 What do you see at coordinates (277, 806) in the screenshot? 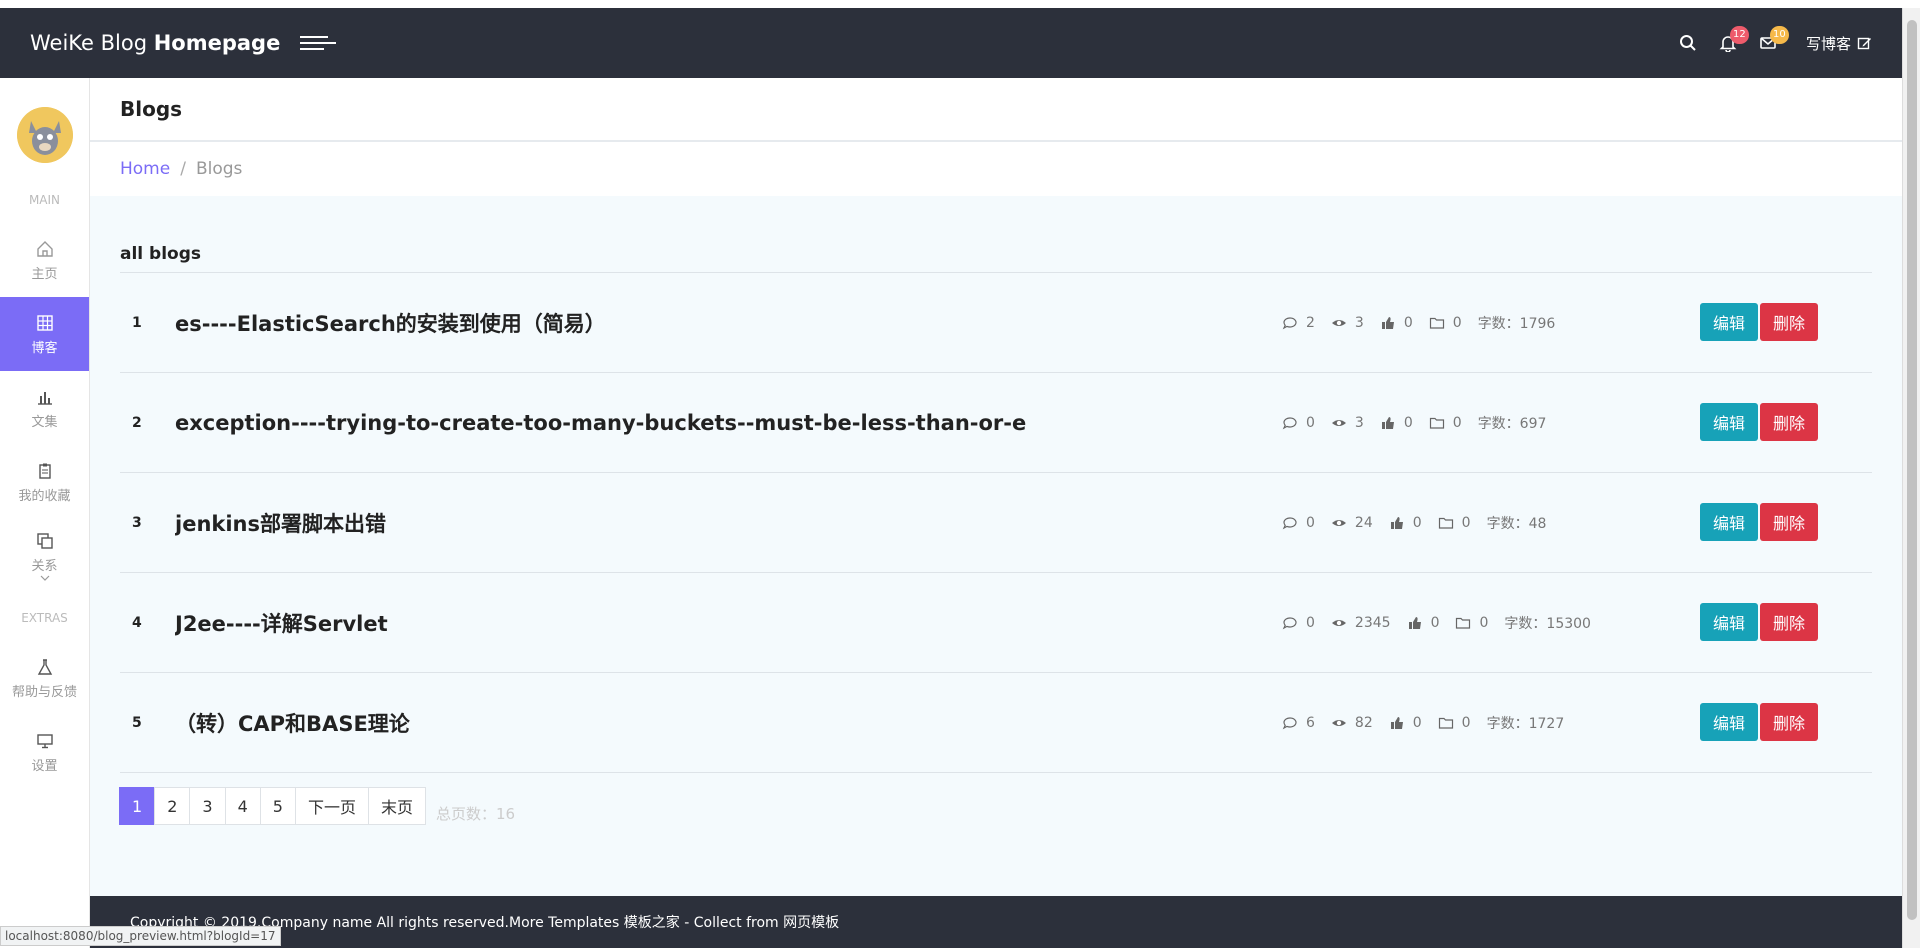
I see `page-link-5: 5` at bounding box center [277, 806].